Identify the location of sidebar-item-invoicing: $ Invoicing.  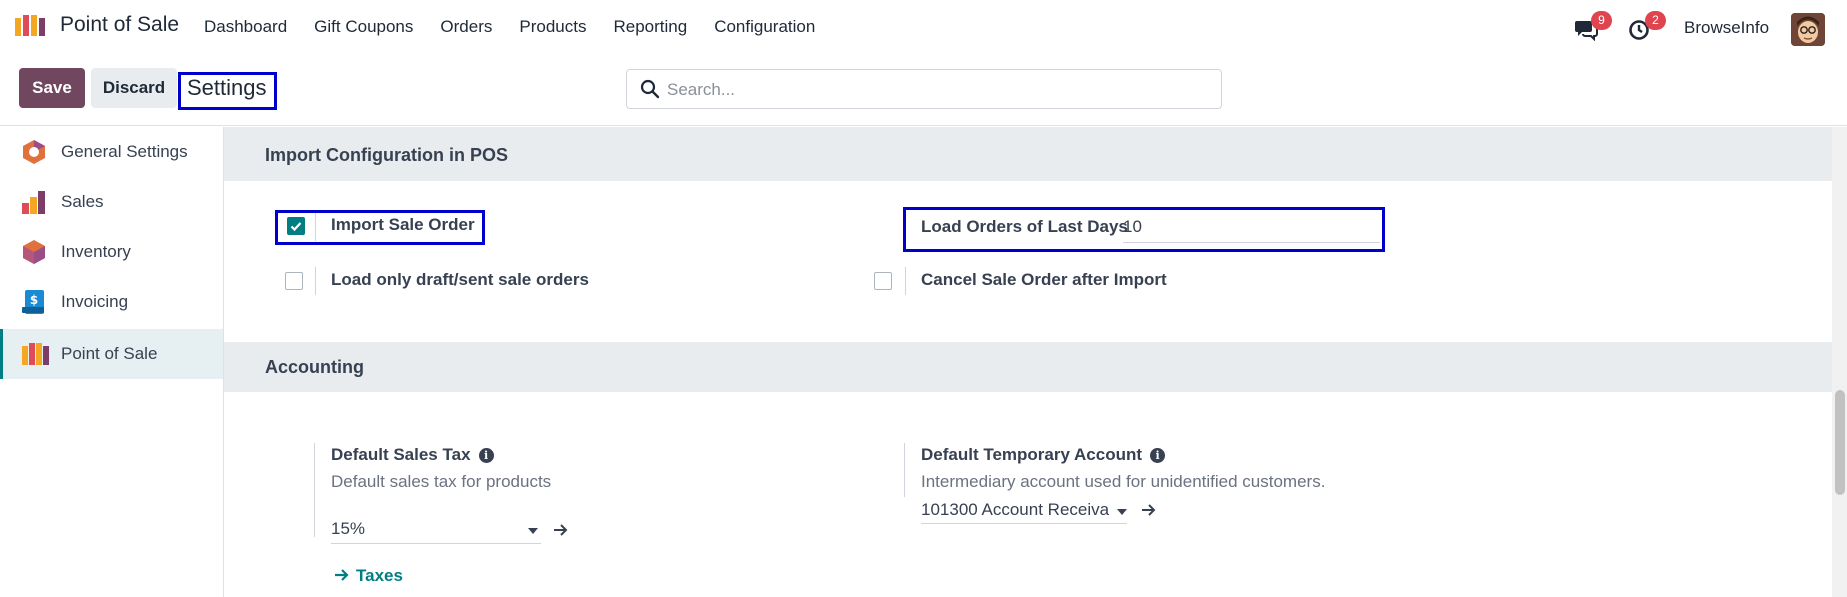
(111, 302).